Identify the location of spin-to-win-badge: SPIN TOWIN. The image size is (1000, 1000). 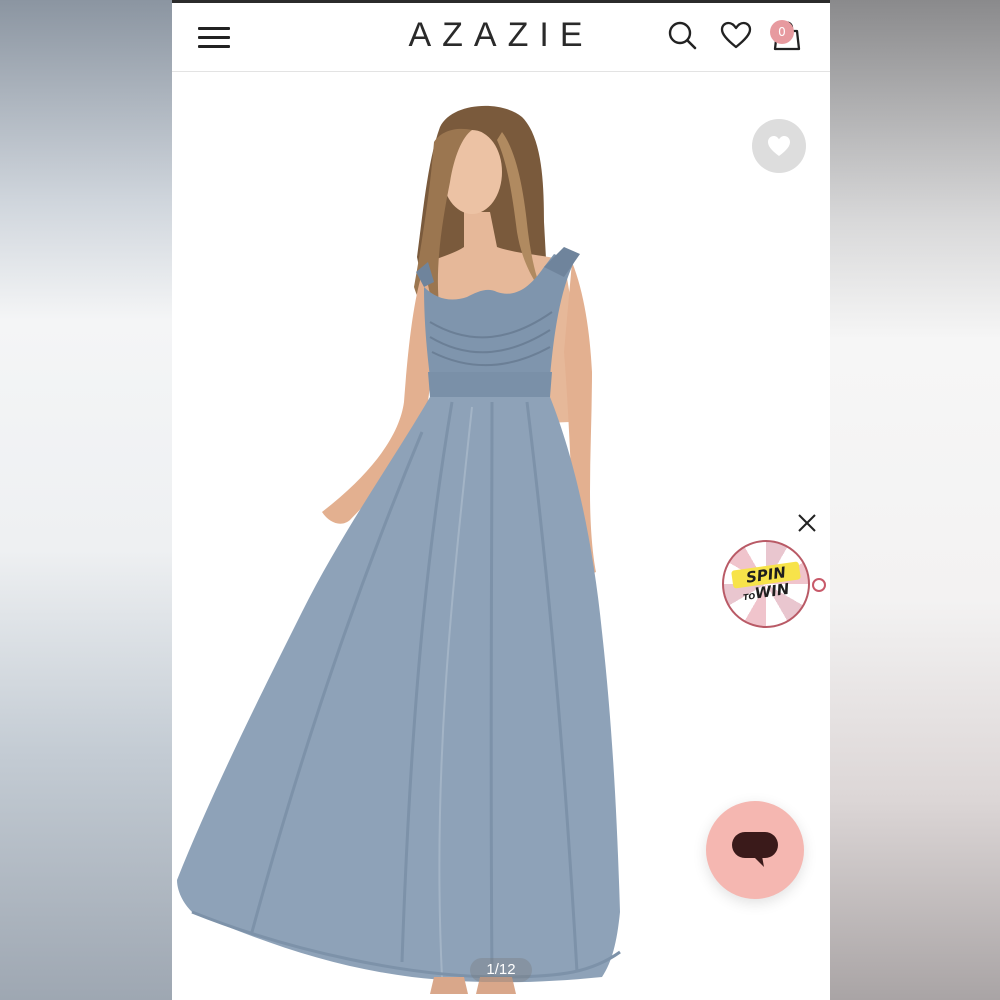
(774, 584).